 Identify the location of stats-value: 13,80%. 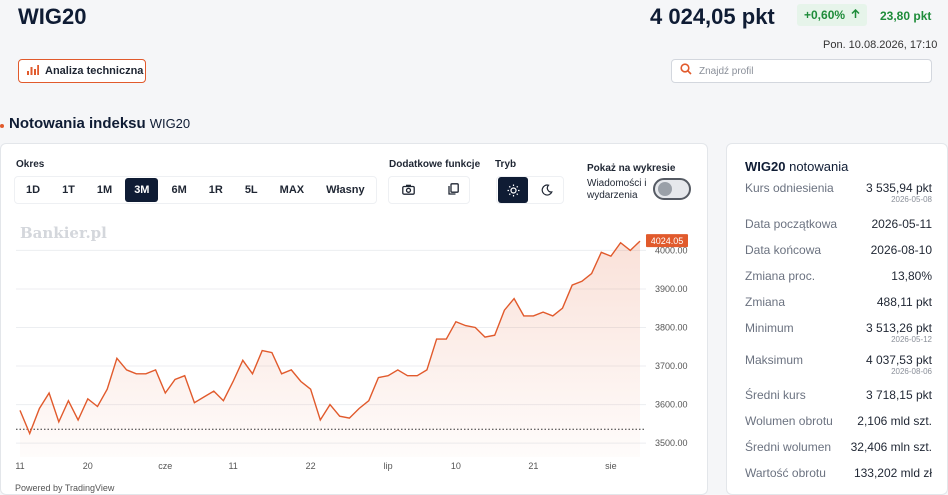
(911, 276).